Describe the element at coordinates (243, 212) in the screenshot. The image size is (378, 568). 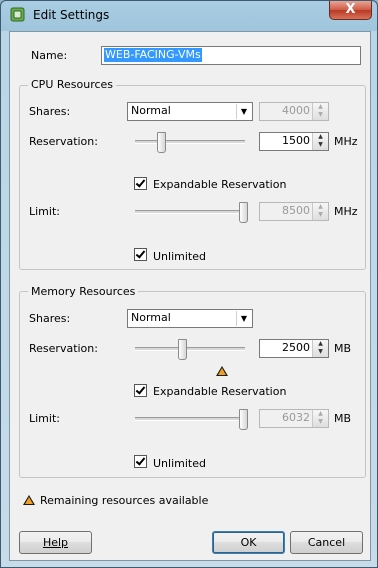
I see `cpu-limit-slider-thumb` at that location.